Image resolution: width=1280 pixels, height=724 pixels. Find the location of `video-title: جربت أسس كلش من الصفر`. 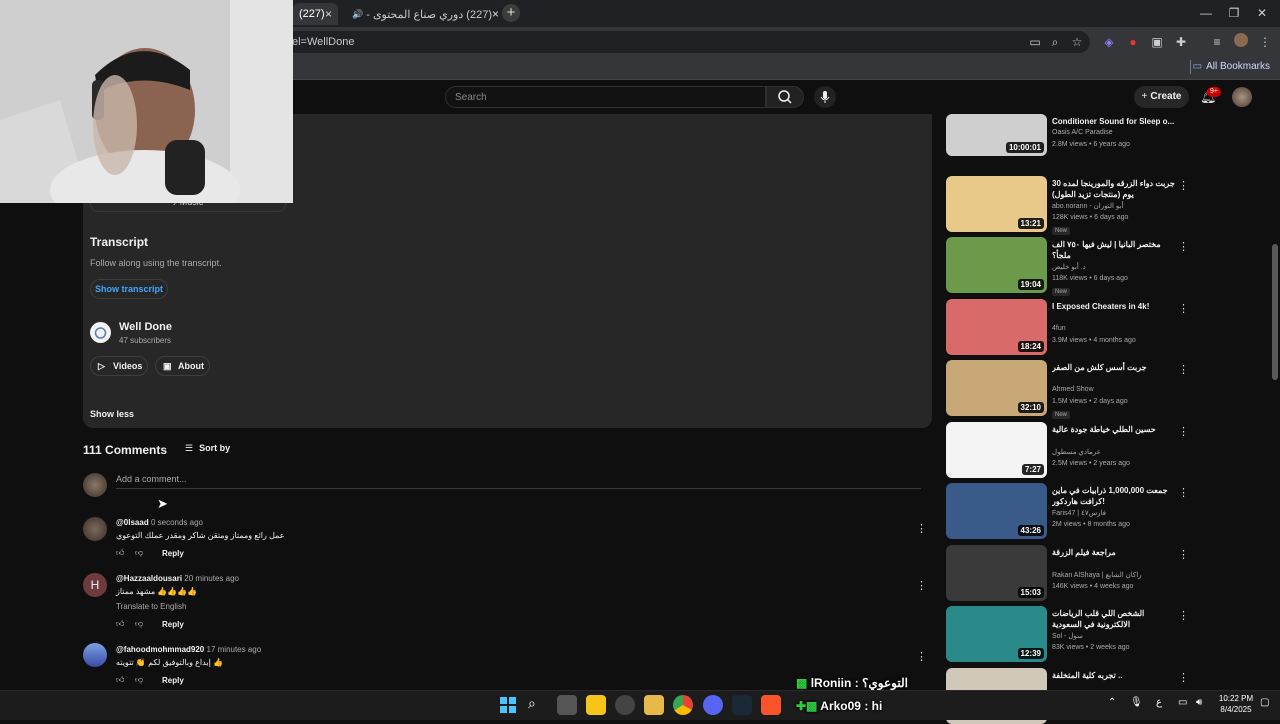

video-title: جربت أسس كلش من الصفر is located at coordinates (1114, 367).